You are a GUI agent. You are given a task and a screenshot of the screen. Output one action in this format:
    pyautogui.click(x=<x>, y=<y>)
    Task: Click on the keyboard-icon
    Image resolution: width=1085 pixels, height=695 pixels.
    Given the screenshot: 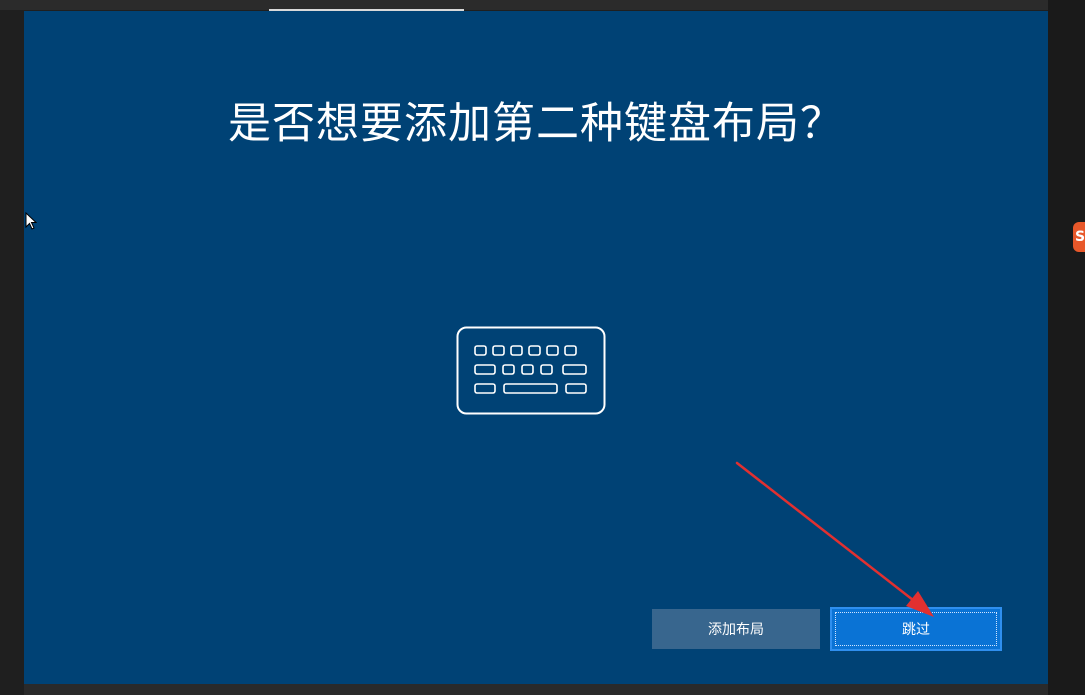 What is the action you would take?
    pyautogui.click(x=531, y=370)
    